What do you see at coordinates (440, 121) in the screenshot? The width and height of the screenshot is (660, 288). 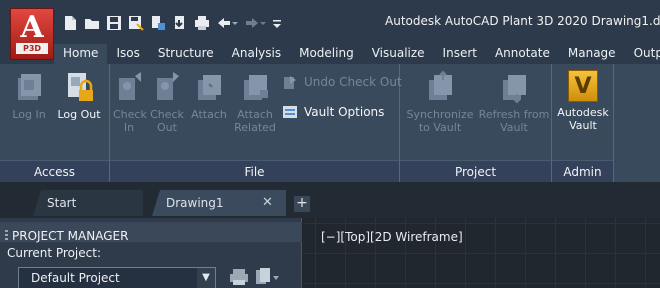 I see `synchronize-label: Synchronize to Vault` at bounding box center [440, 121].